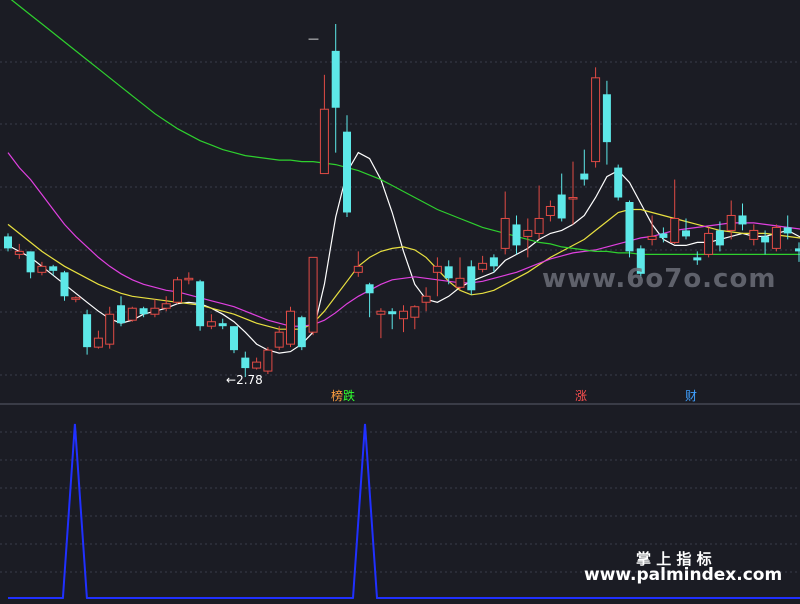 The height and width of the screenshot is (604, 800). I want to click on event-label-cai-text: 财, so click(691, 396).